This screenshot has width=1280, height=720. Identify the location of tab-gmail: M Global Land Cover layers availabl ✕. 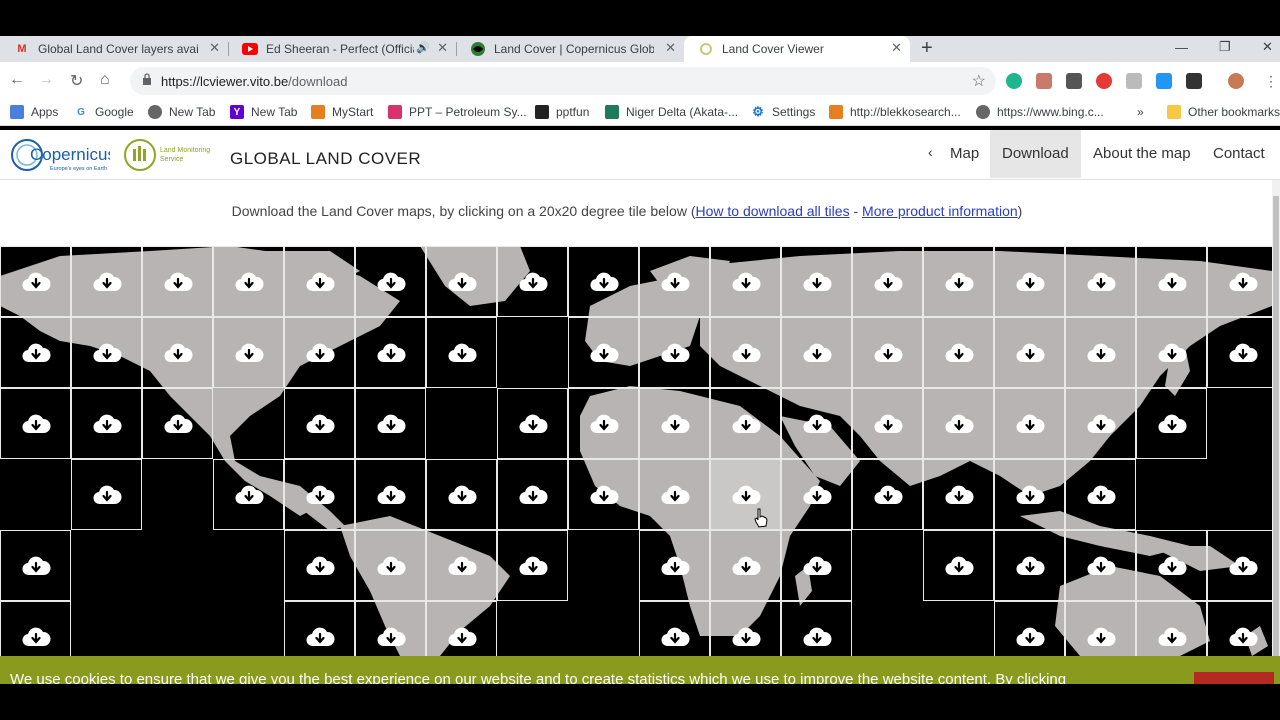
(114, 49).